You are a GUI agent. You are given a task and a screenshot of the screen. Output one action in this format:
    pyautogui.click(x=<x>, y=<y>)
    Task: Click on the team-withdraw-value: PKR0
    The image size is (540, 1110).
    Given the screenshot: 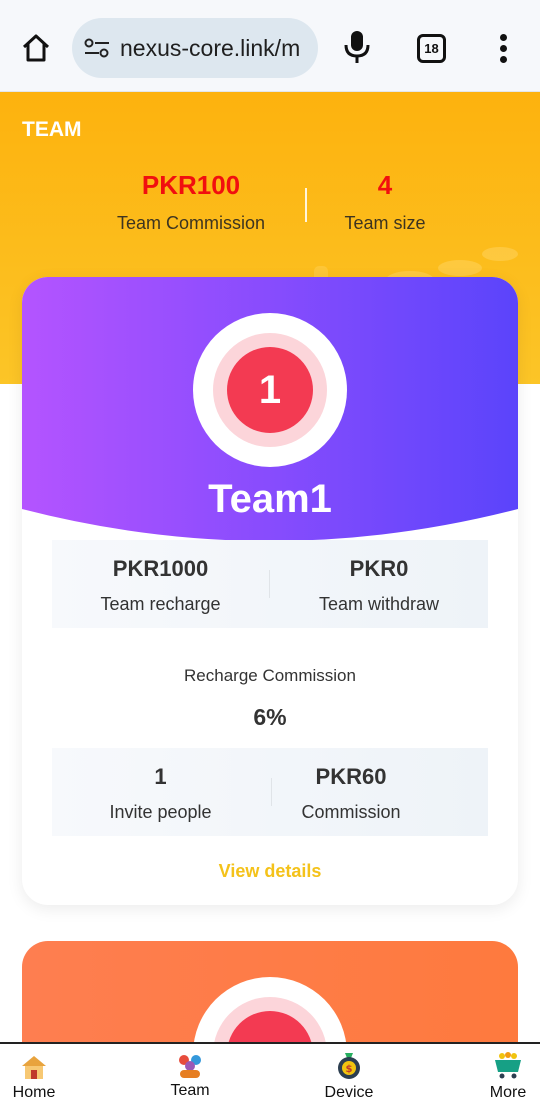 What is the action you would take?
    pyautogui.click(x=379, y=568)
    